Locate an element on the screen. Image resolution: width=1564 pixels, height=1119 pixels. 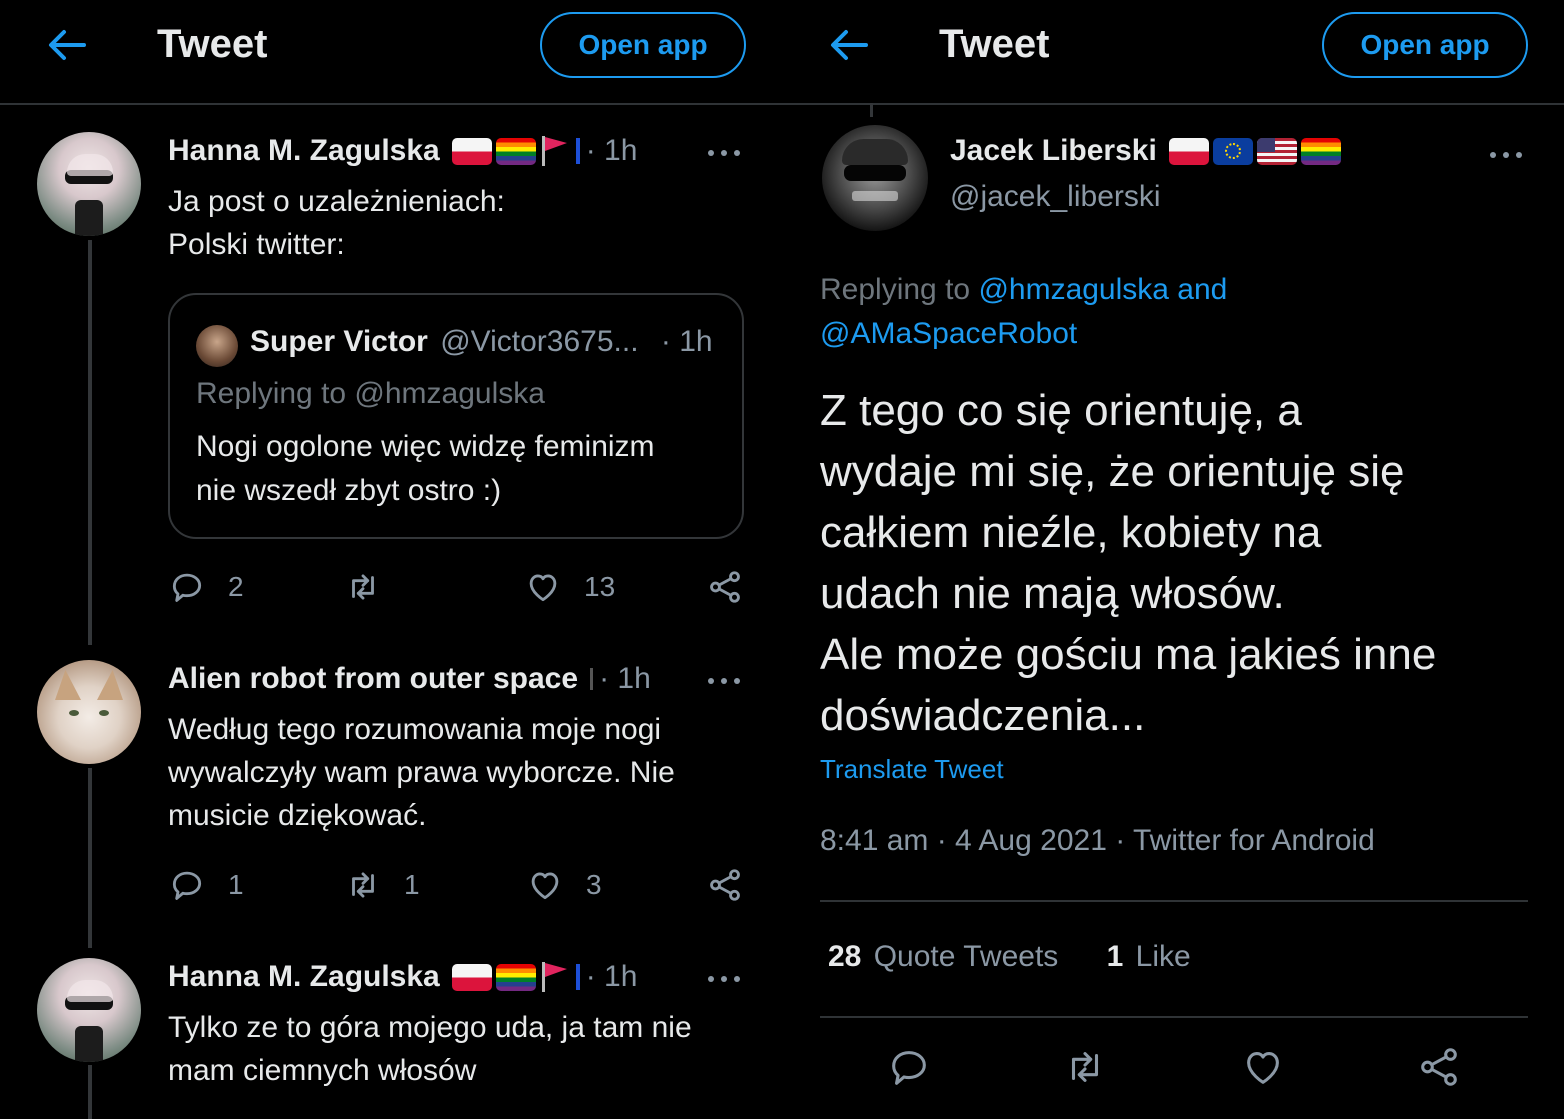
quote-tweets-stat: 28 Quote Tweets is located at coordinates (947, 956).